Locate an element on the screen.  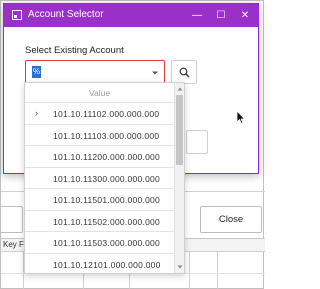
account-value: 101.10.11502.000.000.000 is located at coordinates (106, 221).